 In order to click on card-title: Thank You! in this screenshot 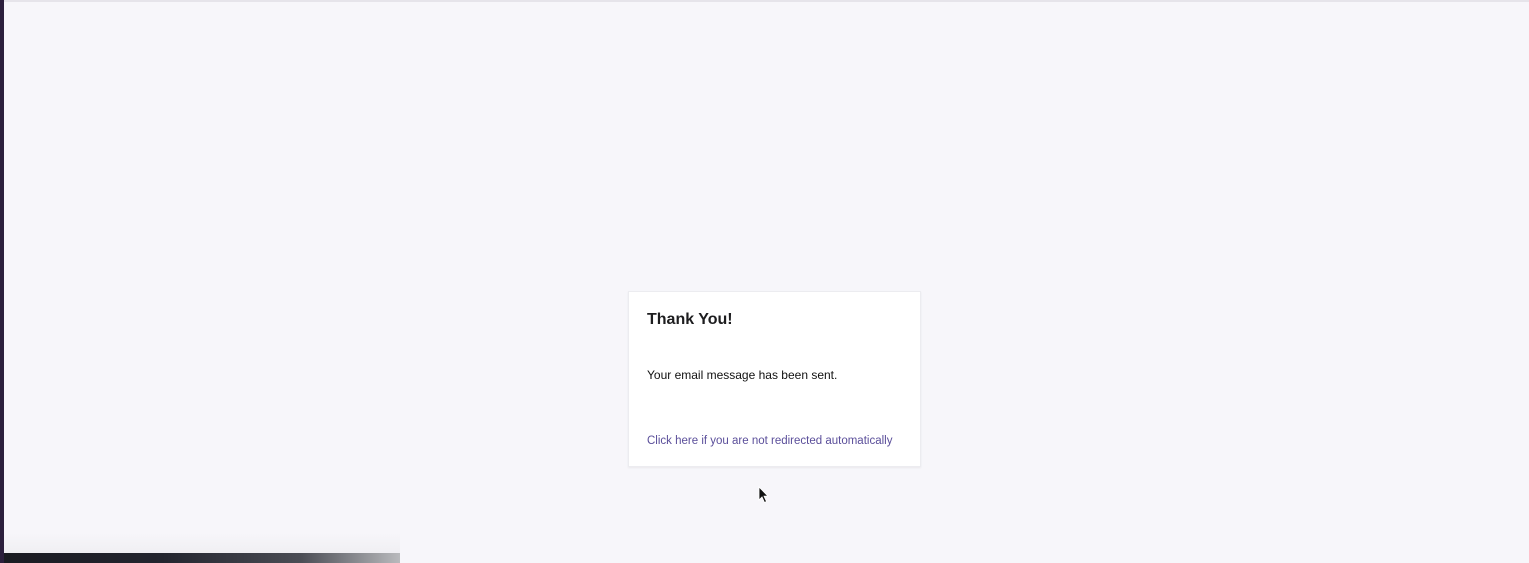, I will do `click(690, 319)`.